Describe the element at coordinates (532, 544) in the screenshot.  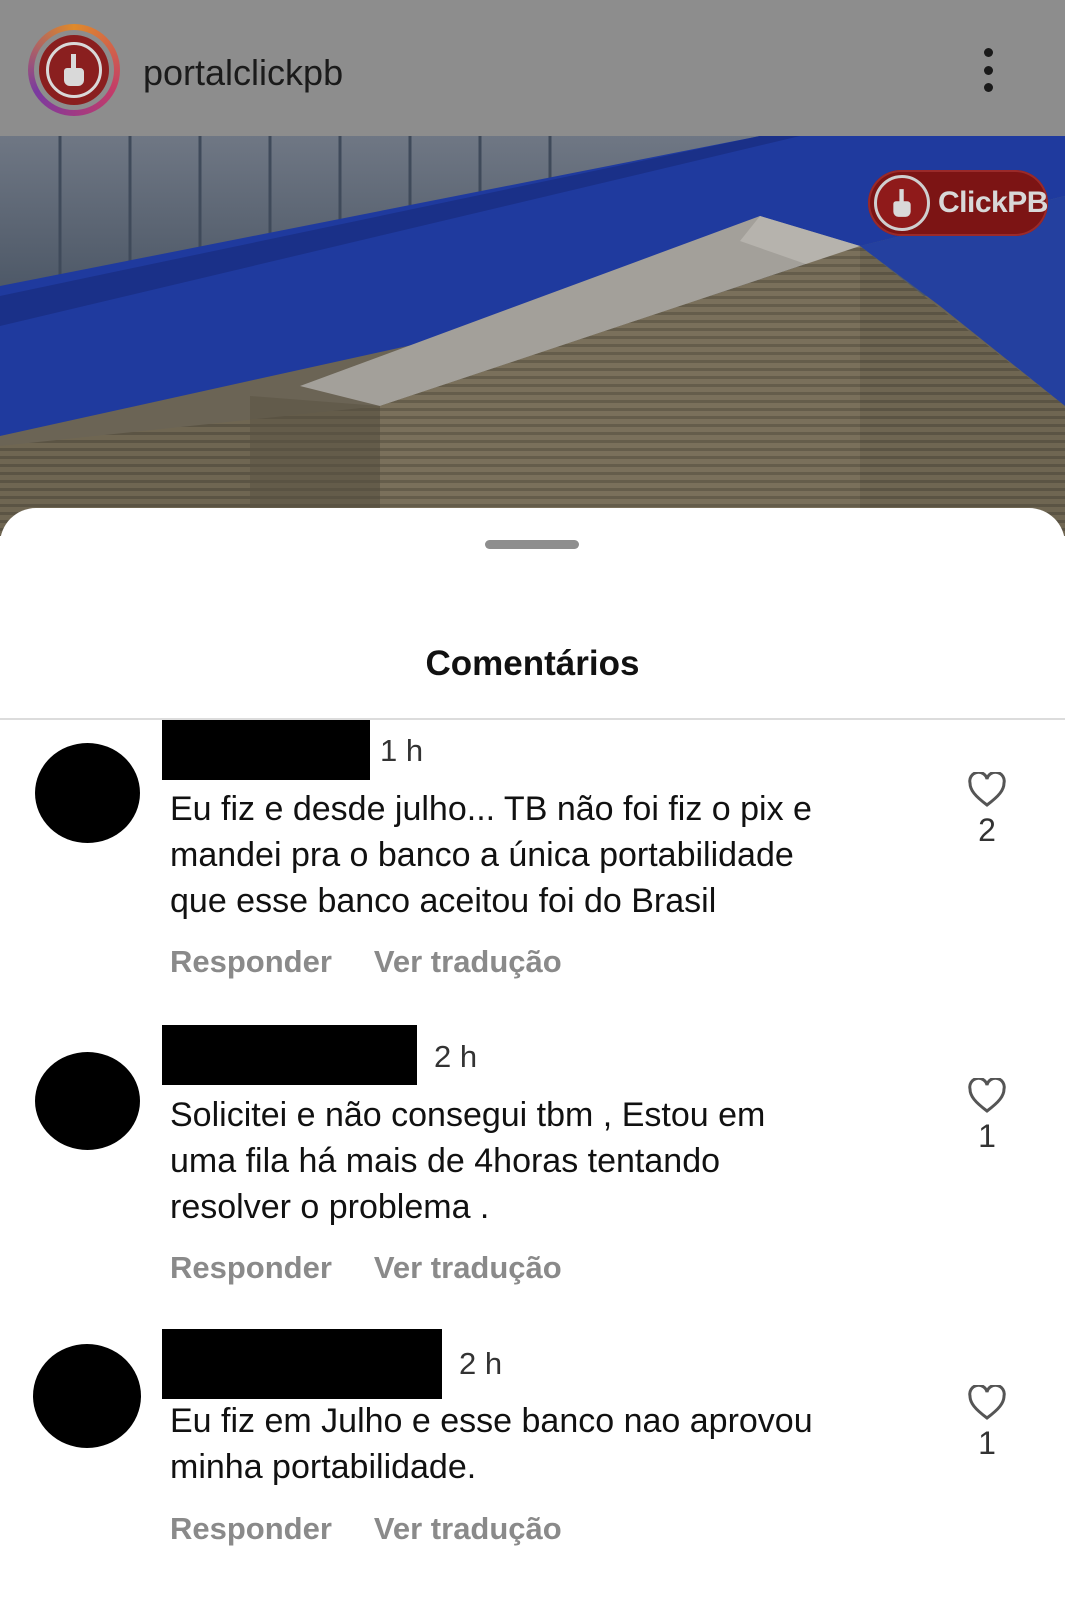
I see `drag-handle` at that location.